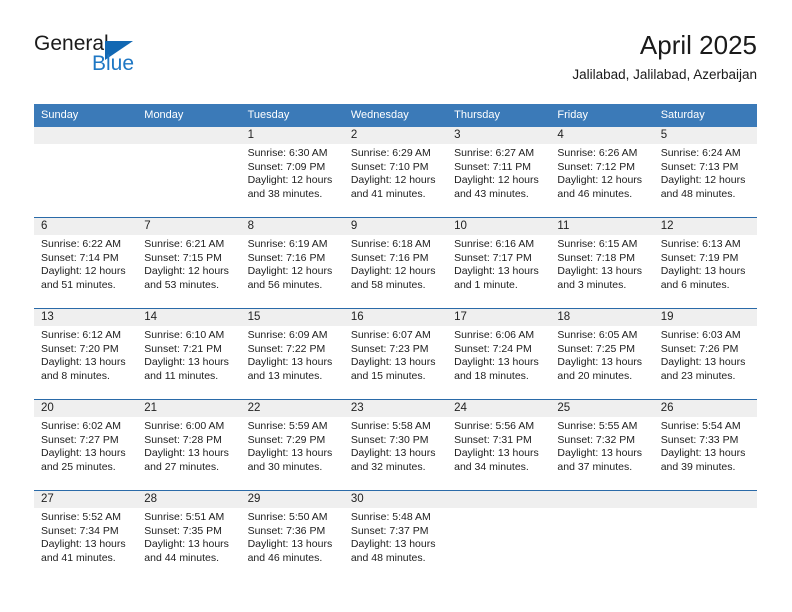 This screenshot has height=612, width=792. What do you see at coordinates (595, 375) in the screenshot?
I see `daylight-text-line2: and 20 minutes.` at bounding box center [595, 375].